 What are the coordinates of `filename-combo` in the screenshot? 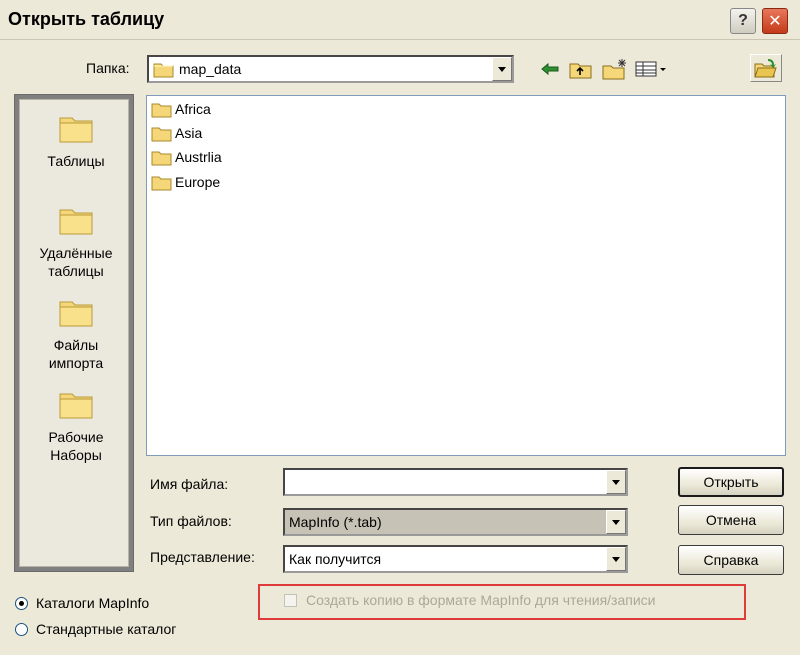 It's located at (455, 482).